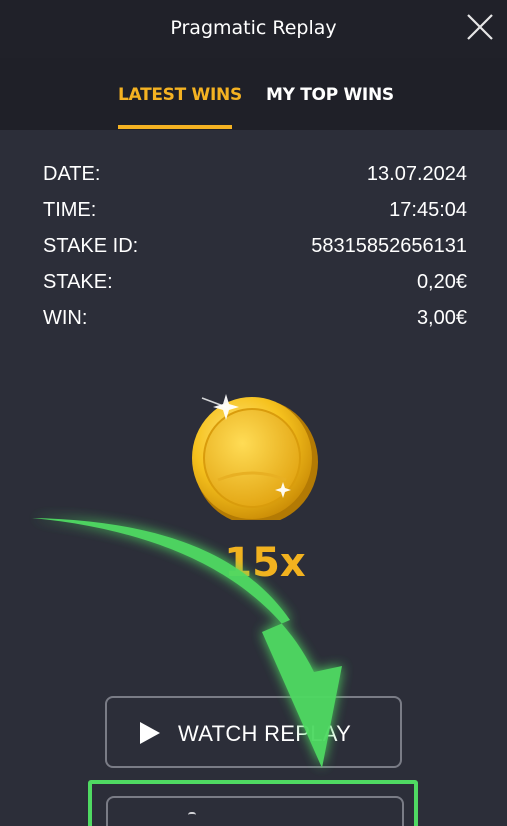  What do you see at coordinates (65, 318) in the screenshot?
I see `detail-label: WIN:` at bounding box center [65, 318].